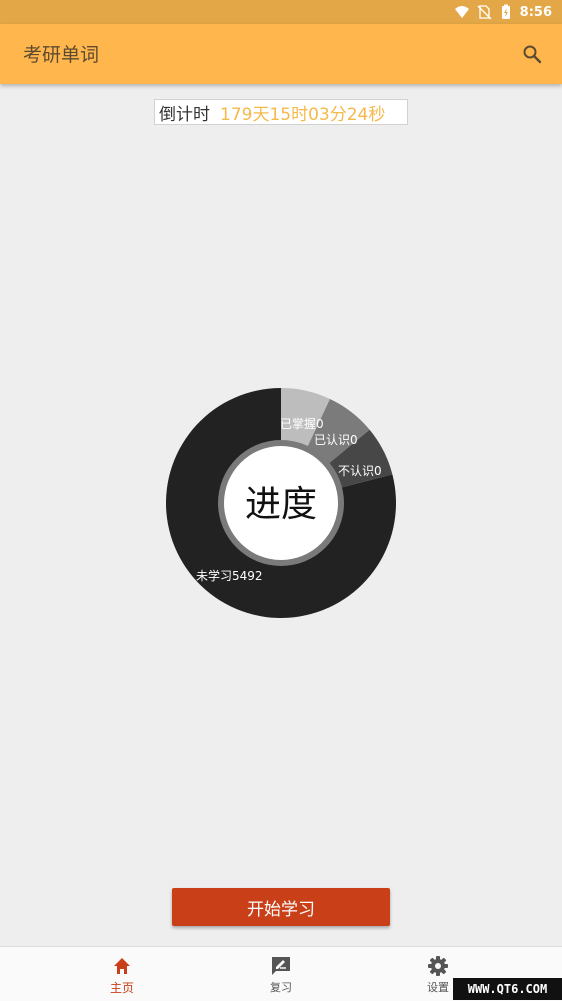 The height and width of the screenshot is (1001, 562). Describe the element at coordinates (461, 12) in the screenshot. I see `wifi-icon` at that location.